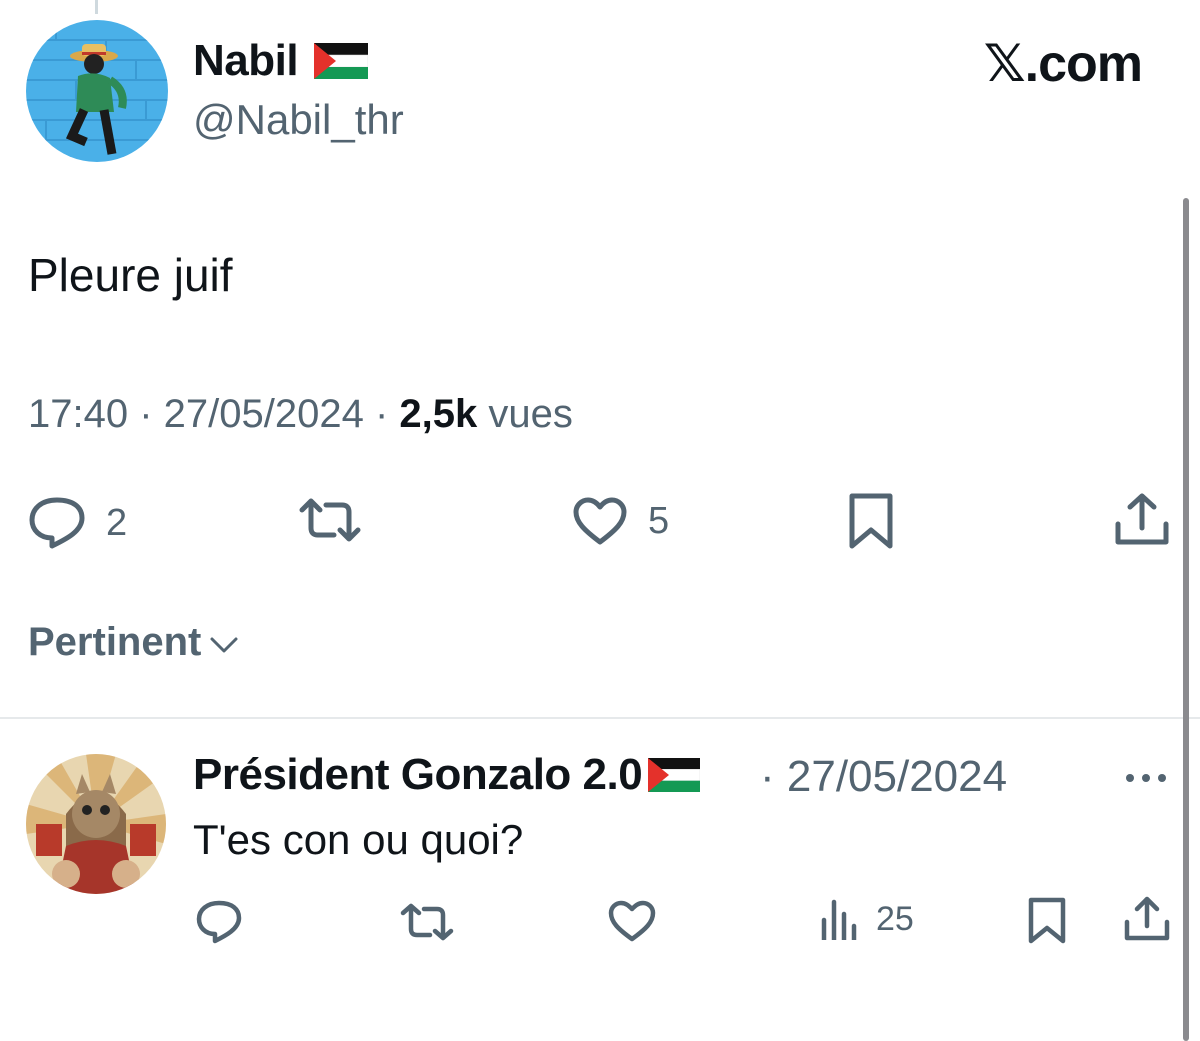  Describe the element at coordinates (600, 718) in the screenshot. I see `section-divider` at that location.